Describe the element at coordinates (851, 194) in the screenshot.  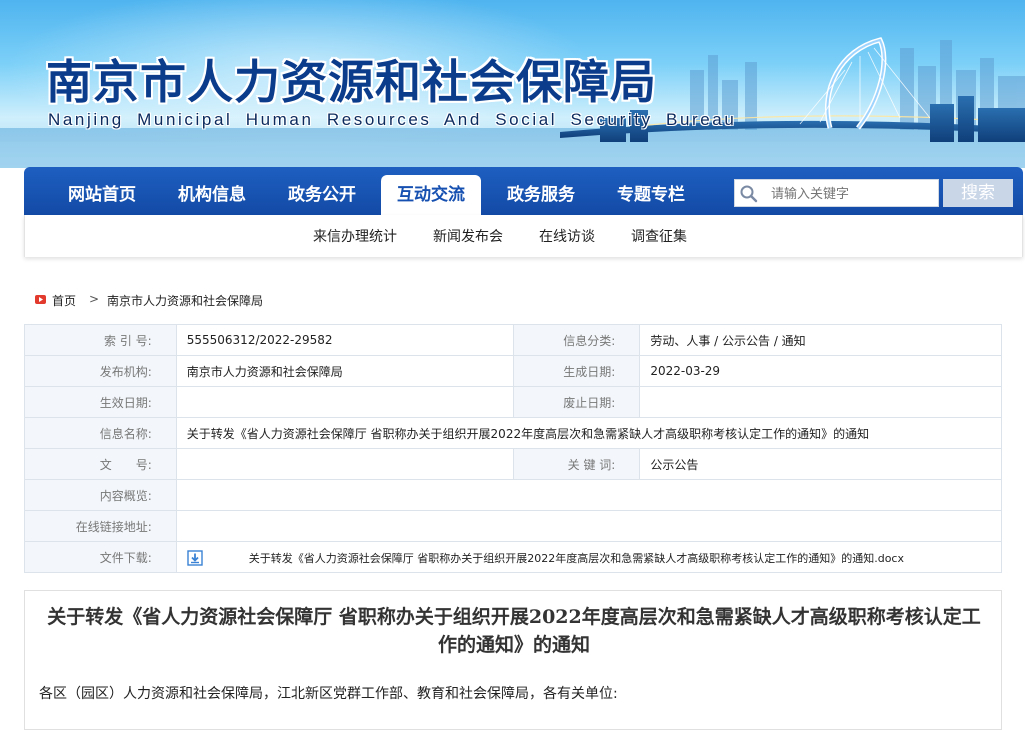
I see `search-input` at that location.